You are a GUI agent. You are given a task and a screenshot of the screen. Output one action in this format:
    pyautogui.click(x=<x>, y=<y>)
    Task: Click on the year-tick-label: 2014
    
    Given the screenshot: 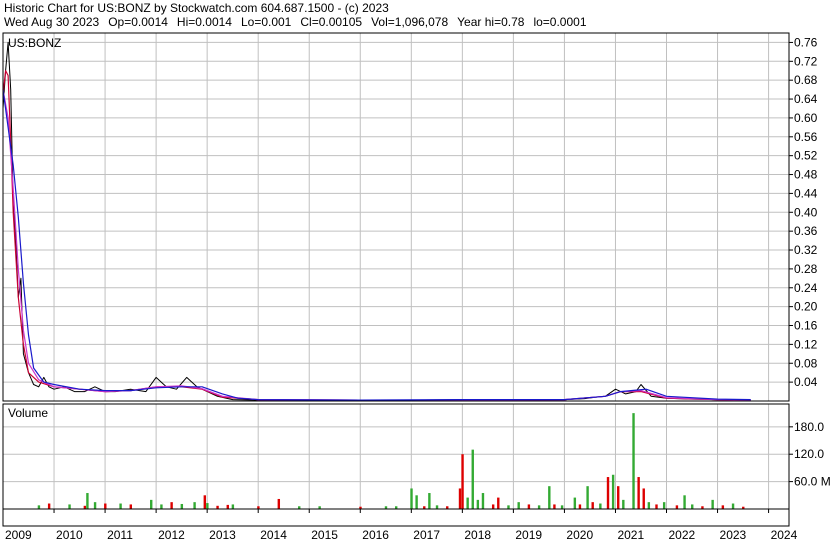 What is the action you would take?
    pyautogui.click(x=273, y=535)
    